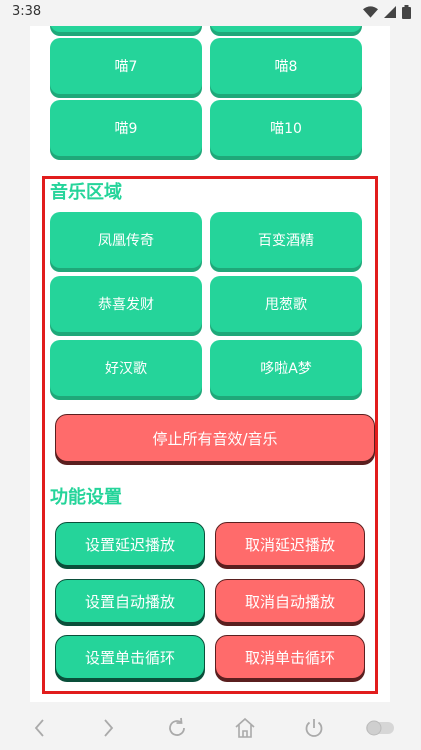 The width and height of the screenshot is (421, 750). I want to click on meow-7-button: 喵7, so click(126, 66).